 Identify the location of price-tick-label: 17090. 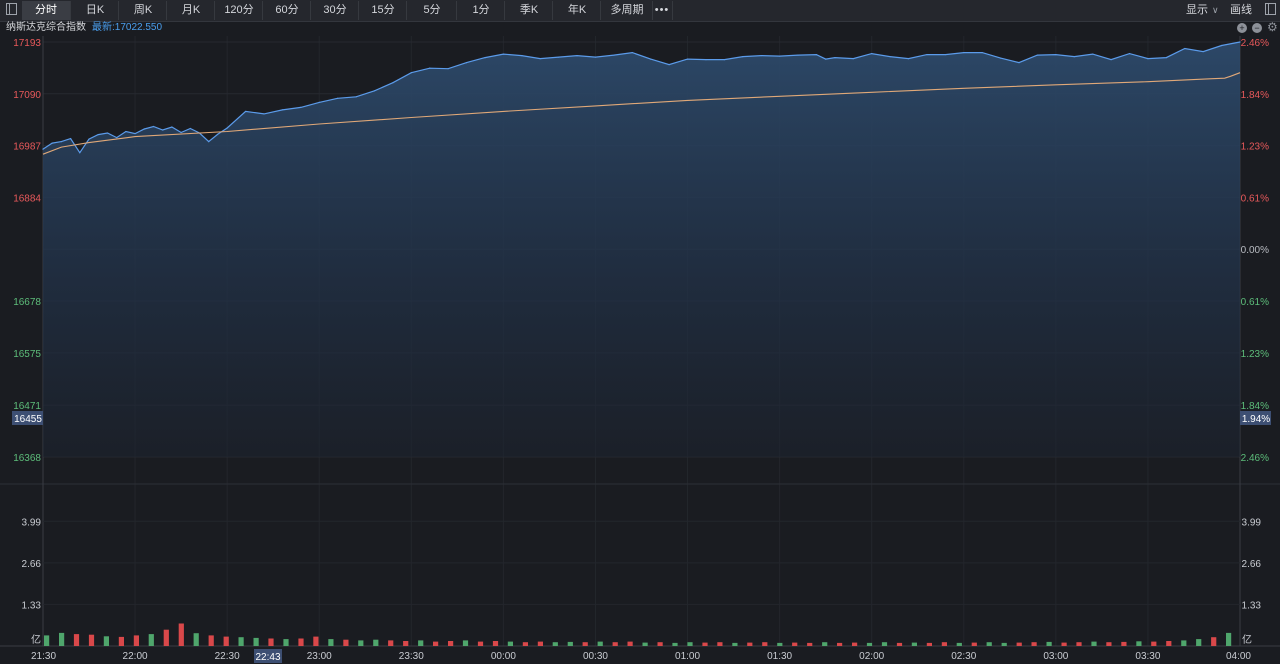
(27, 95).